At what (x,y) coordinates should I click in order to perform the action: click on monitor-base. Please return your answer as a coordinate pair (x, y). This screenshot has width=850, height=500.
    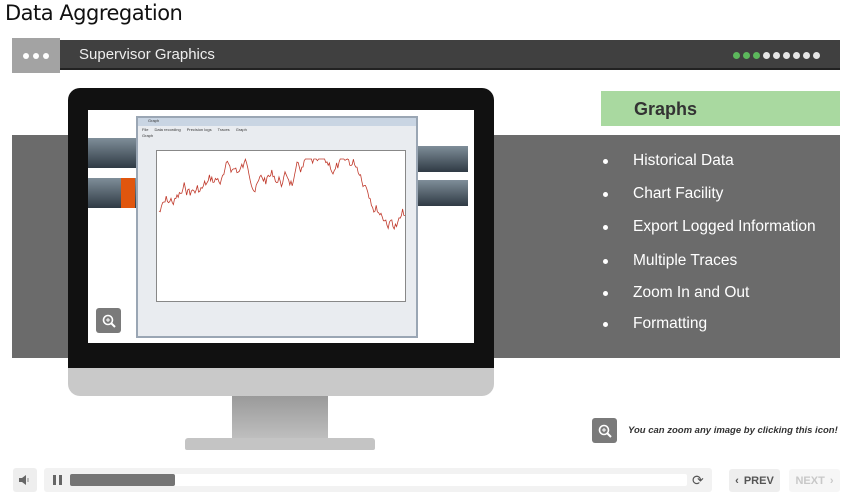
    Looking at the image, I should click on (280, 444).